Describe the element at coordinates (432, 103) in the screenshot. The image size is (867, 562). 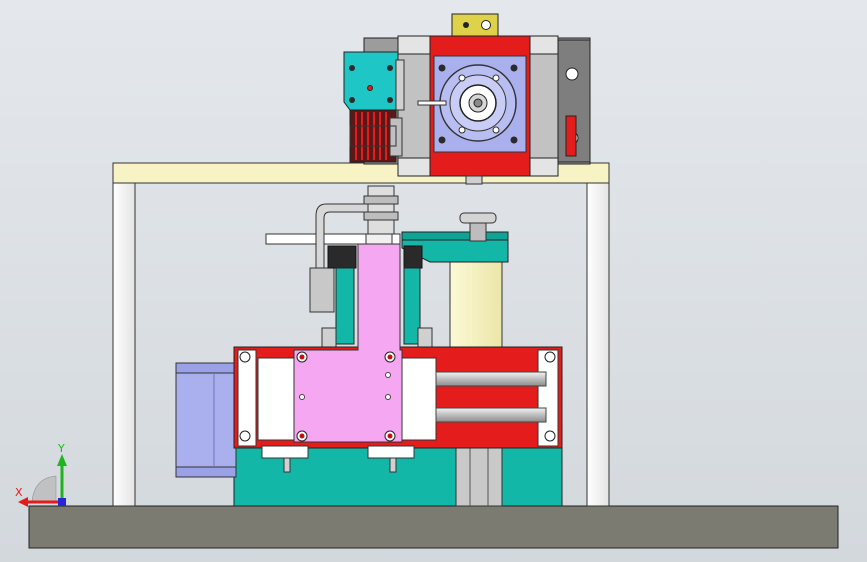
I see `indicator-pin` at that location.